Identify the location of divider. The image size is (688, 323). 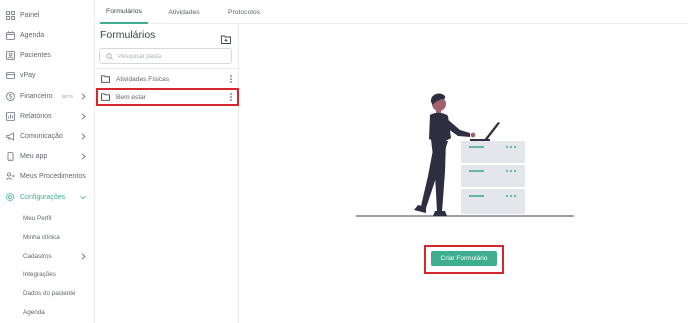
(167, 68).